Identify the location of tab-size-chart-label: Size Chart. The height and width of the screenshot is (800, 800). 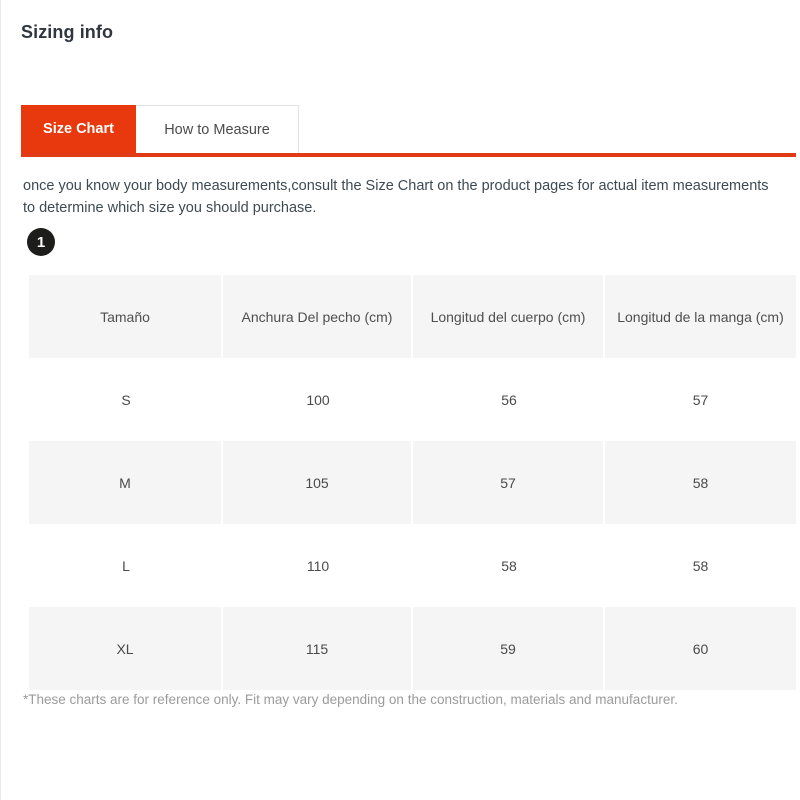
(78, 129).